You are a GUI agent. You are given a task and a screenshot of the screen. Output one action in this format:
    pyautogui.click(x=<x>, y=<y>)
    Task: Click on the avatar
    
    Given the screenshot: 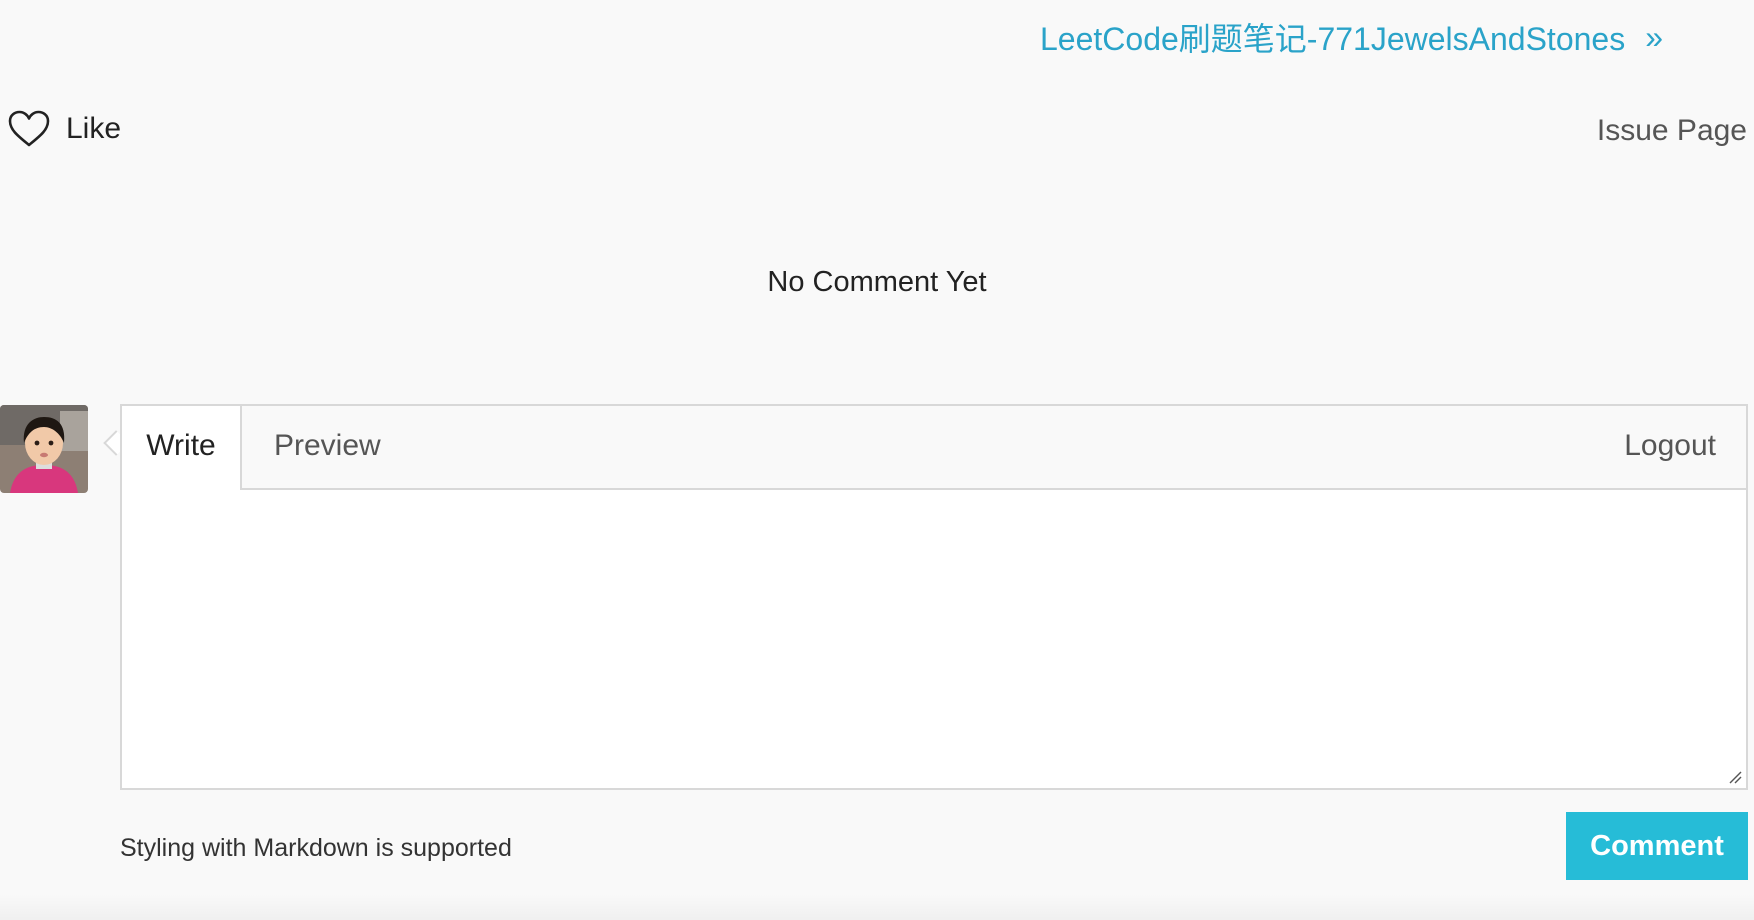 What is the action you would take?
    pyautogui.click(x=44, y=449)
    